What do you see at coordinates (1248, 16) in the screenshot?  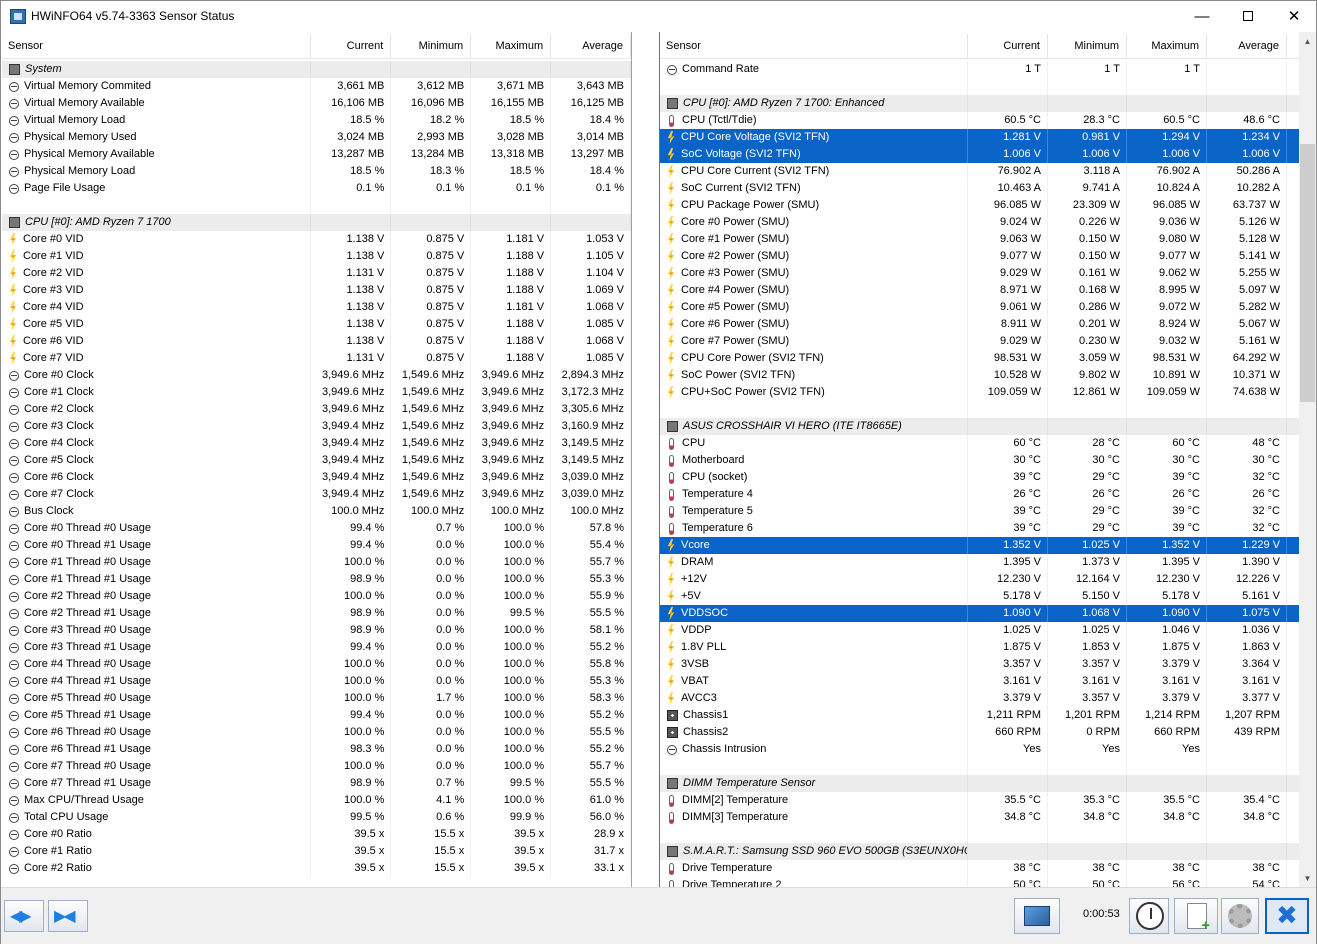 I see `maximize-button` at bounding box center [1248, 16].